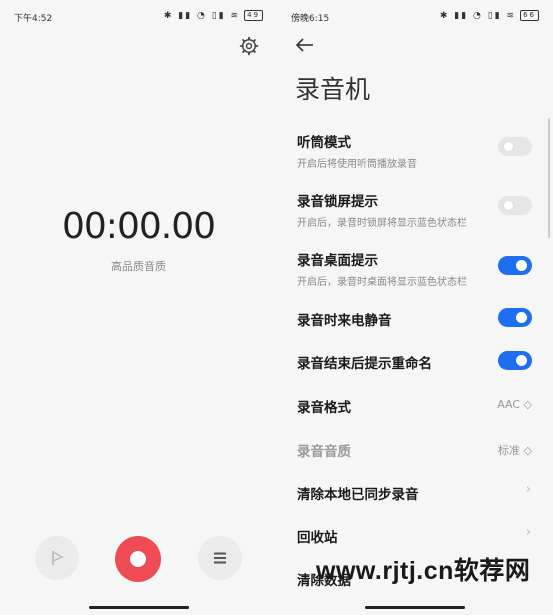  I want to click on recording-timer: 00:00.00, so click(139, 226).